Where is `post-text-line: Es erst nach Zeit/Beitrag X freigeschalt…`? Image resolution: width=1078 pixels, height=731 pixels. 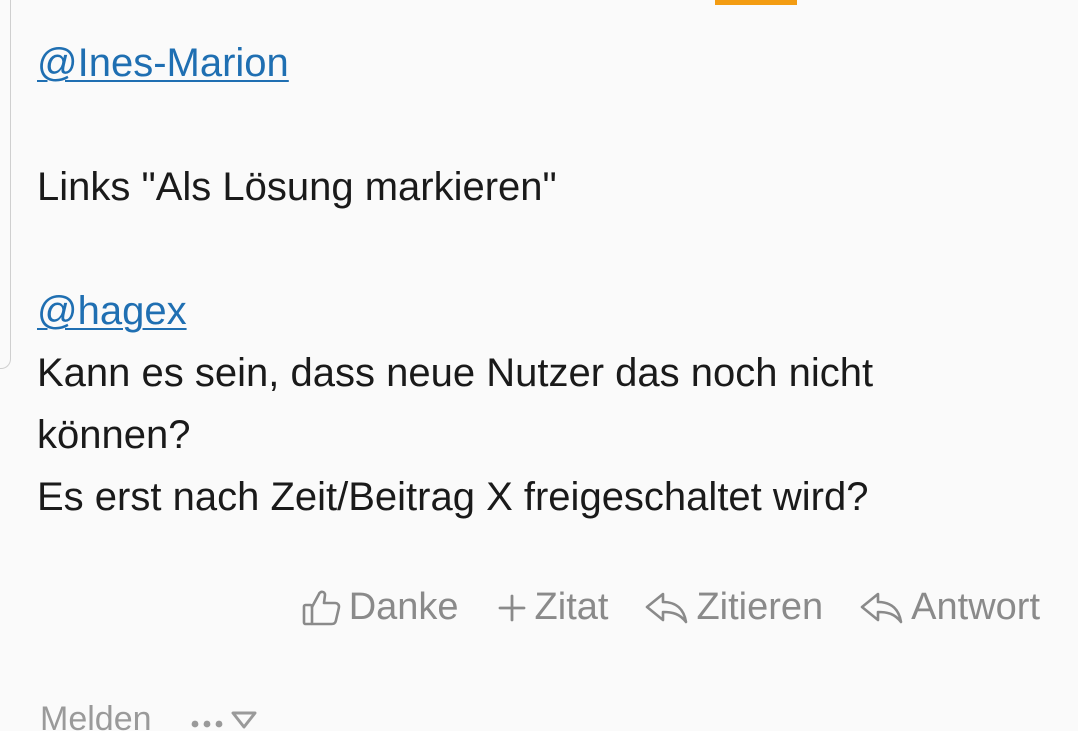 post-text-line: Es erst nach Zeit/Beitrag X freigeschalt… is located at coordinates (453, 497).